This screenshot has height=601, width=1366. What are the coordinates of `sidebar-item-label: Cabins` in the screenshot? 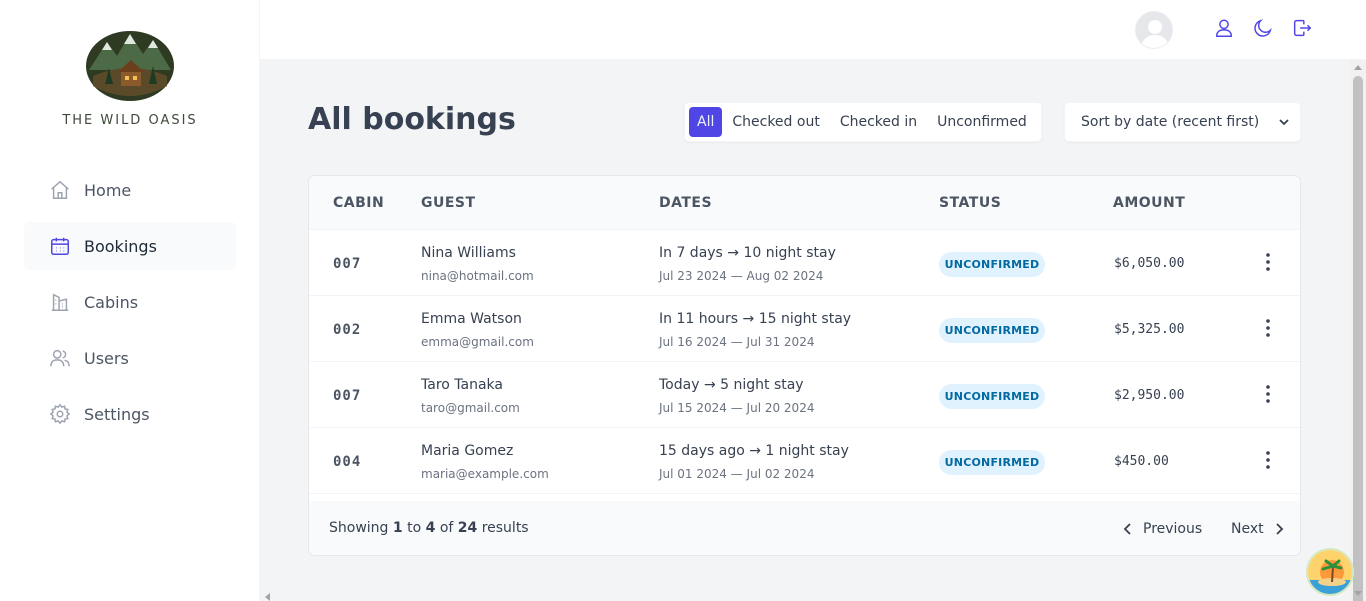 It's located at (111, 302).